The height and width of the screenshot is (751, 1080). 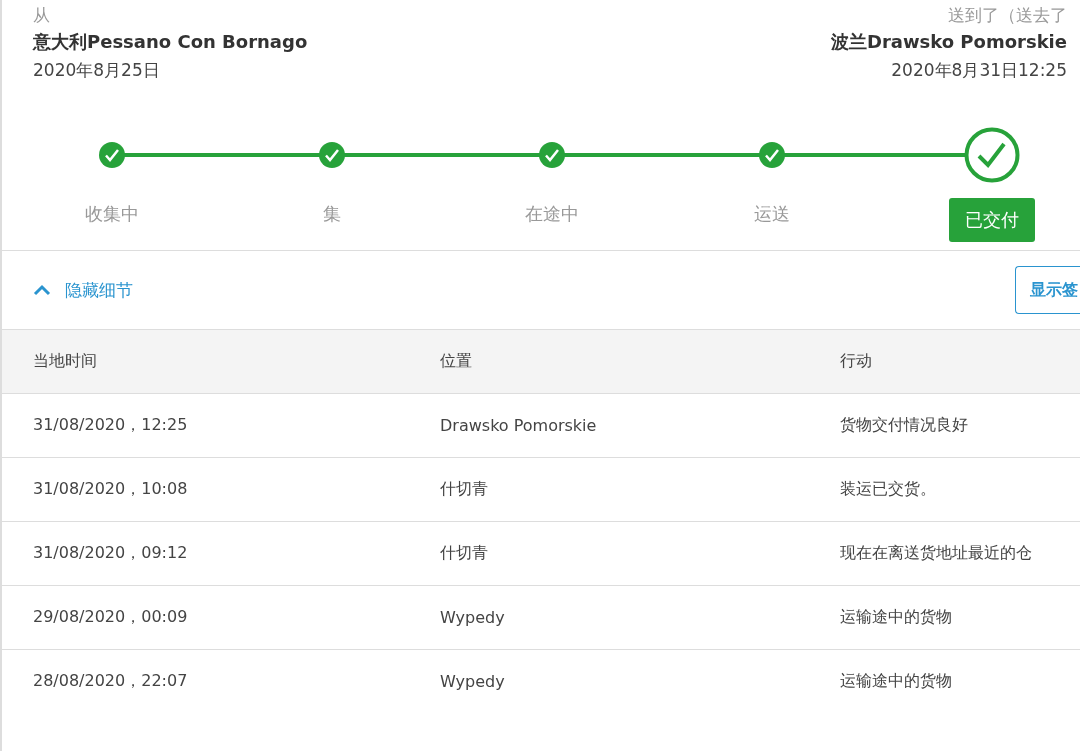 I want to click on column-header: 位置, so click(x=456, y=361).